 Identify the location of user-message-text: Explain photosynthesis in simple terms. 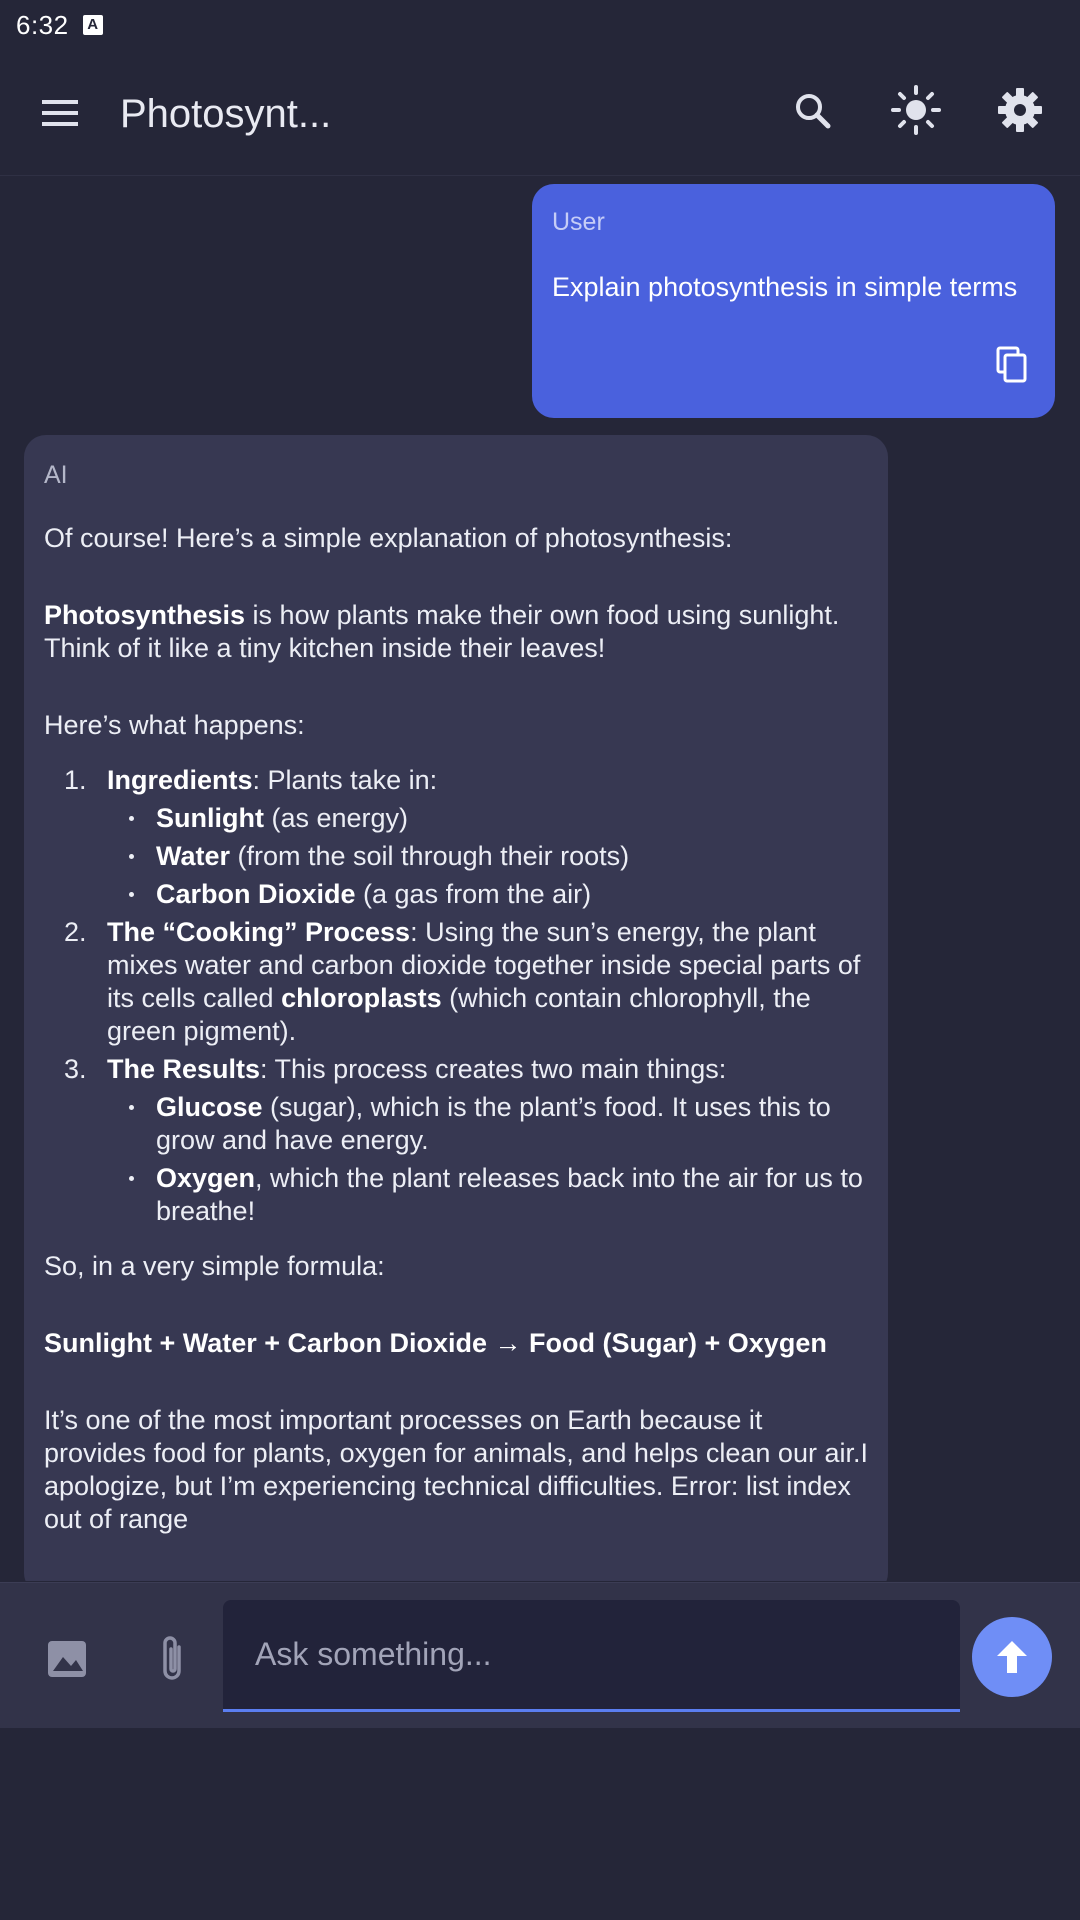
(785, 287).